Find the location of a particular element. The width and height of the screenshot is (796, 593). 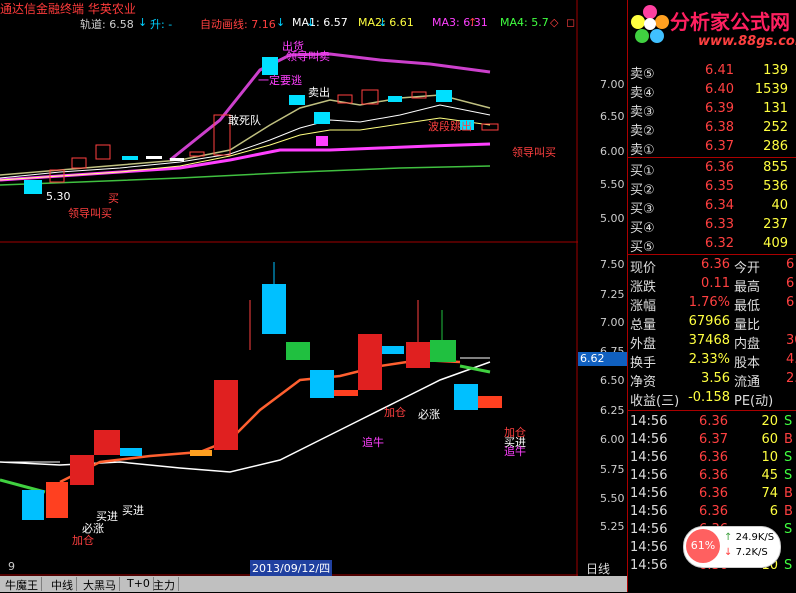

current-price-tag: 6.62 is located at coordinates (603, 359).